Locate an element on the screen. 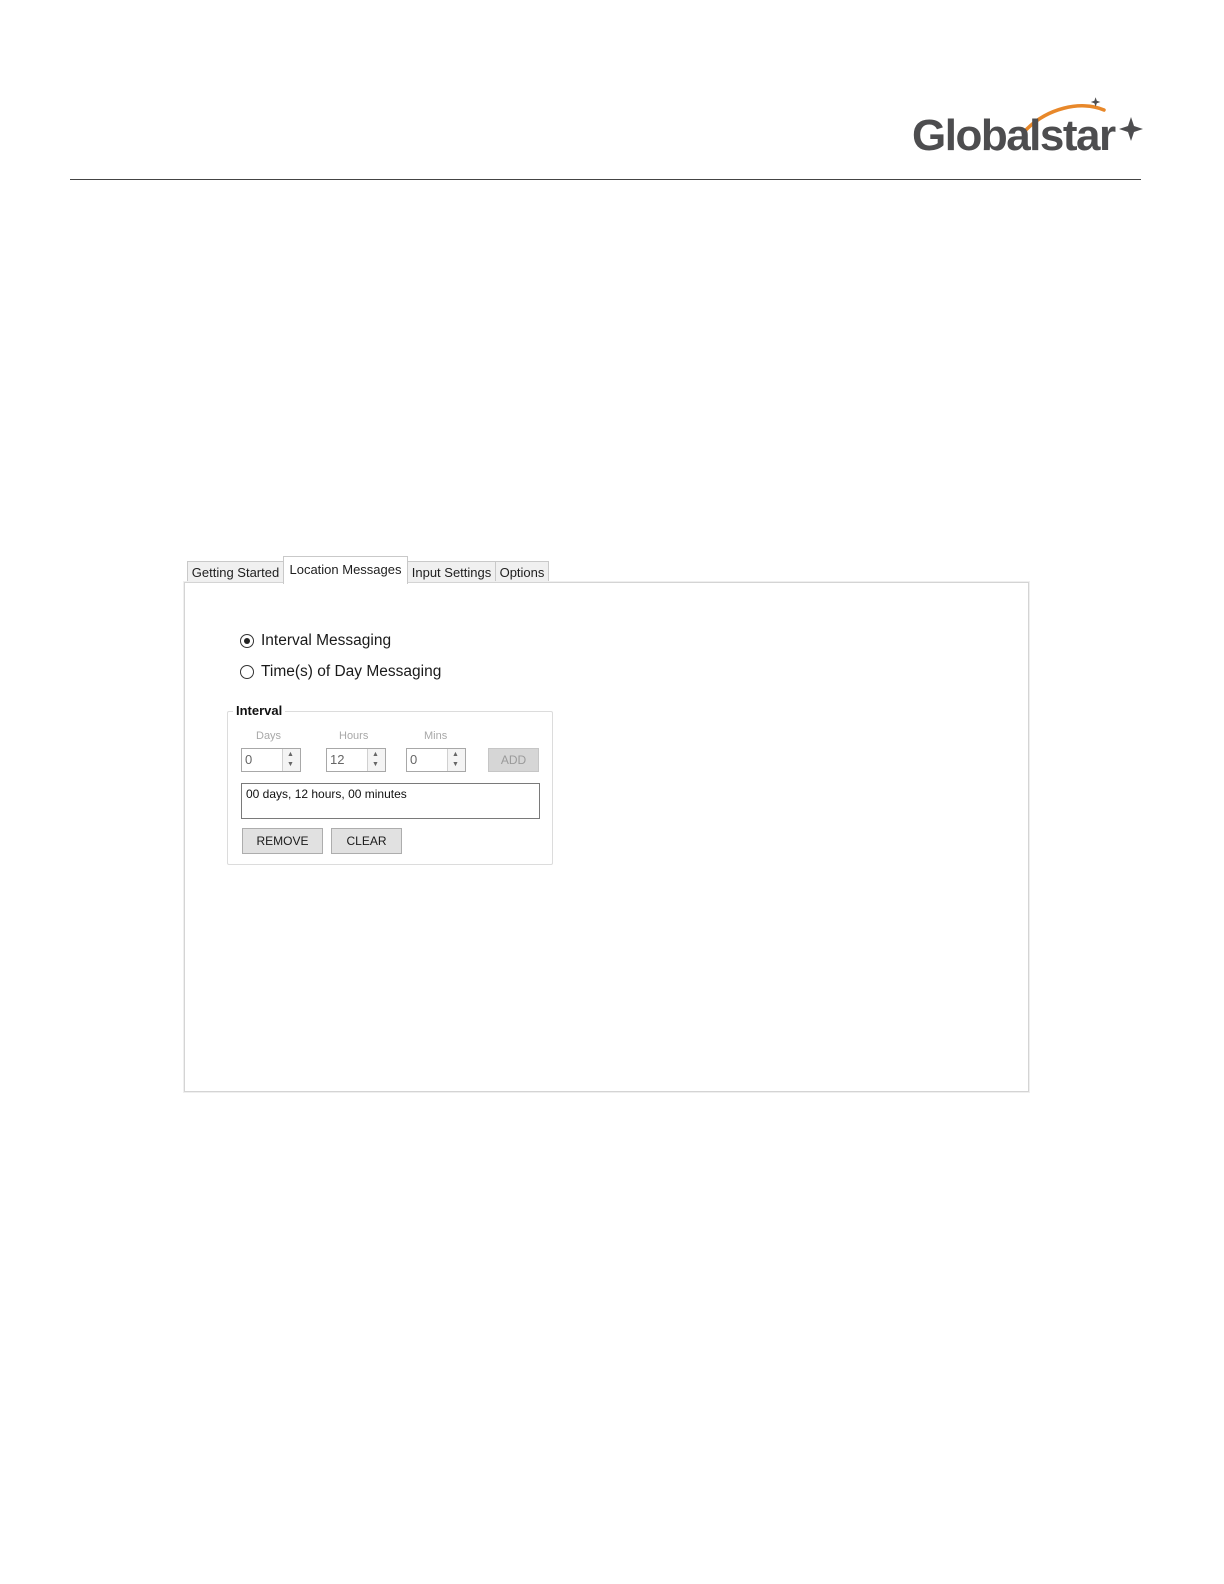  days-stepper: 0 ▲ ▼ is located at coordinates (271, 760).